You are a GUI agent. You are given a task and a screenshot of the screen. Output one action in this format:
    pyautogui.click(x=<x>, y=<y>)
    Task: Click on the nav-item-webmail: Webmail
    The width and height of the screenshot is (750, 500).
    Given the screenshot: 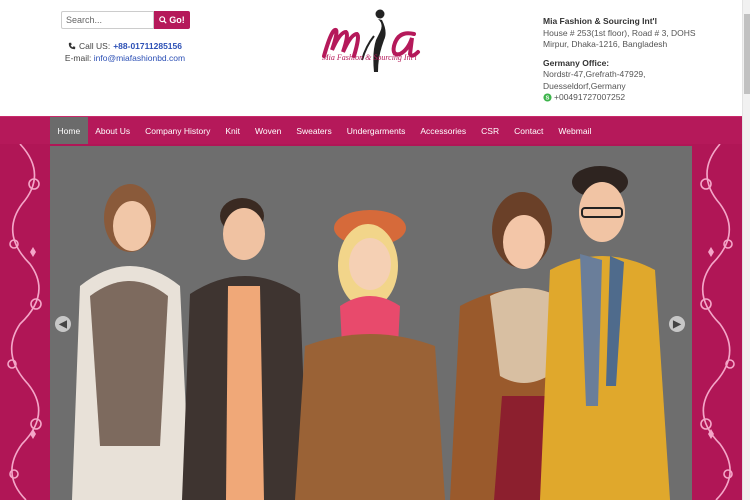 What is the action you would take?
    pyautogui.click(x=575, y=130)
    